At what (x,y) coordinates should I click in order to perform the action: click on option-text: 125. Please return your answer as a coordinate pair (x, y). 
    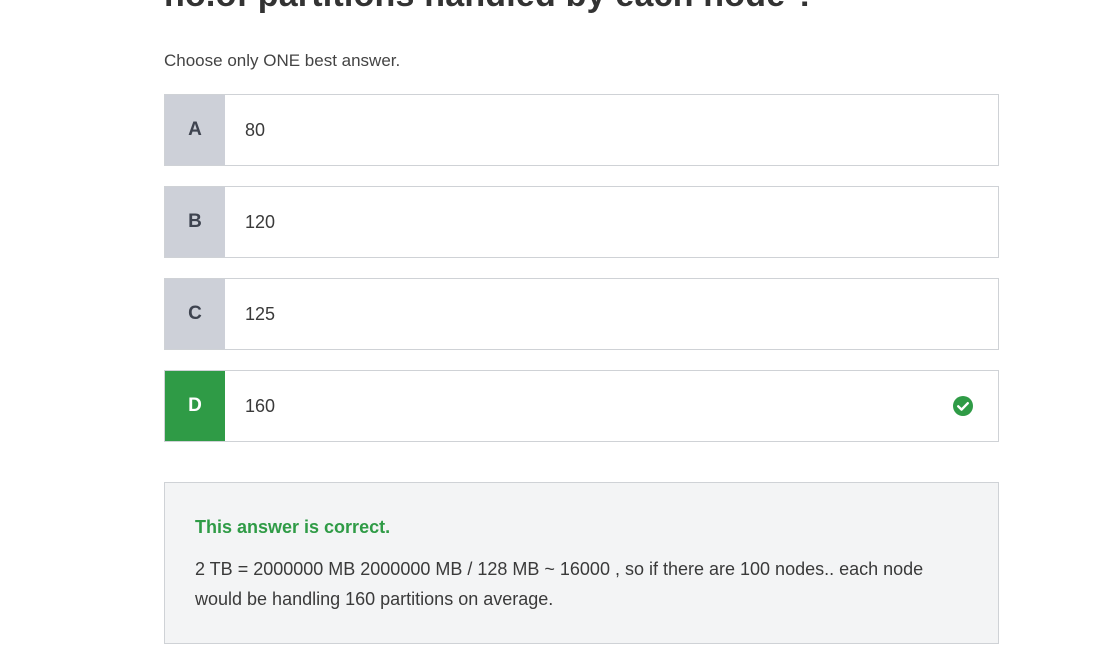
    Looking at the image, I should click on (260, 313).